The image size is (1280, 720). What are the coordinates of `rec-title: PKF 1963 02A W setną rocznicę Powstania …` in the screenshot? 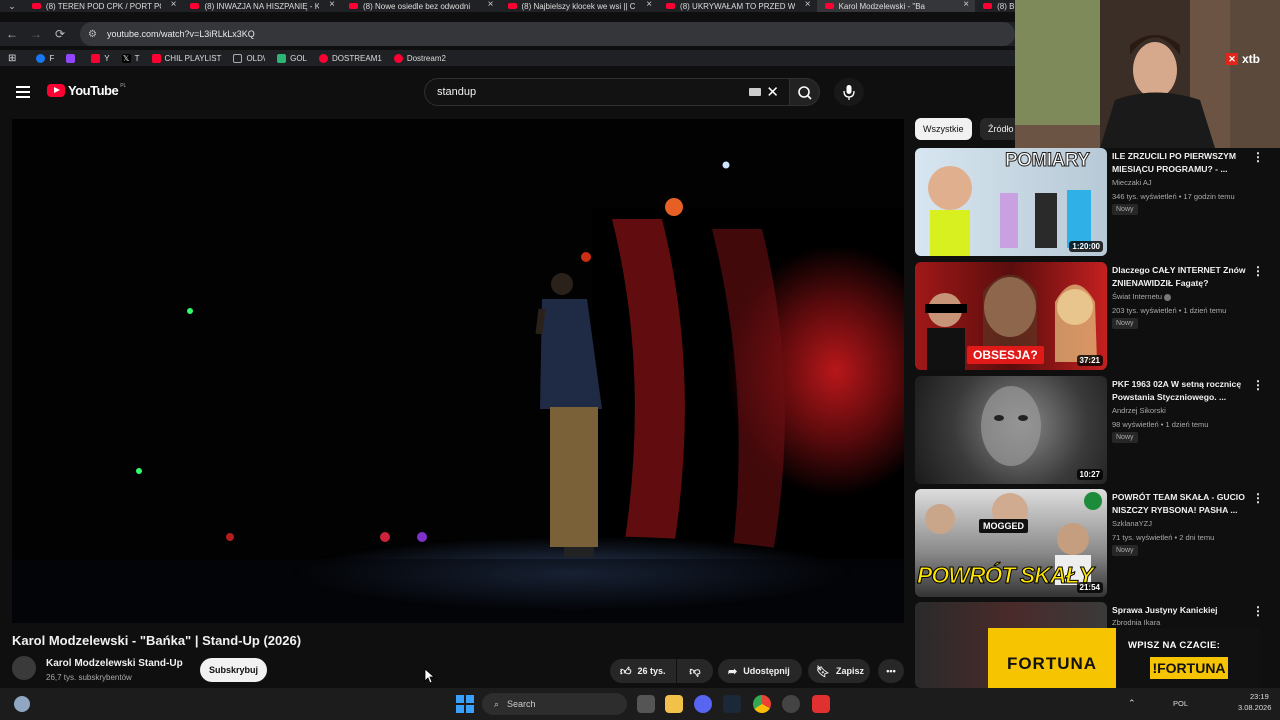 It's located at (1179, 391).